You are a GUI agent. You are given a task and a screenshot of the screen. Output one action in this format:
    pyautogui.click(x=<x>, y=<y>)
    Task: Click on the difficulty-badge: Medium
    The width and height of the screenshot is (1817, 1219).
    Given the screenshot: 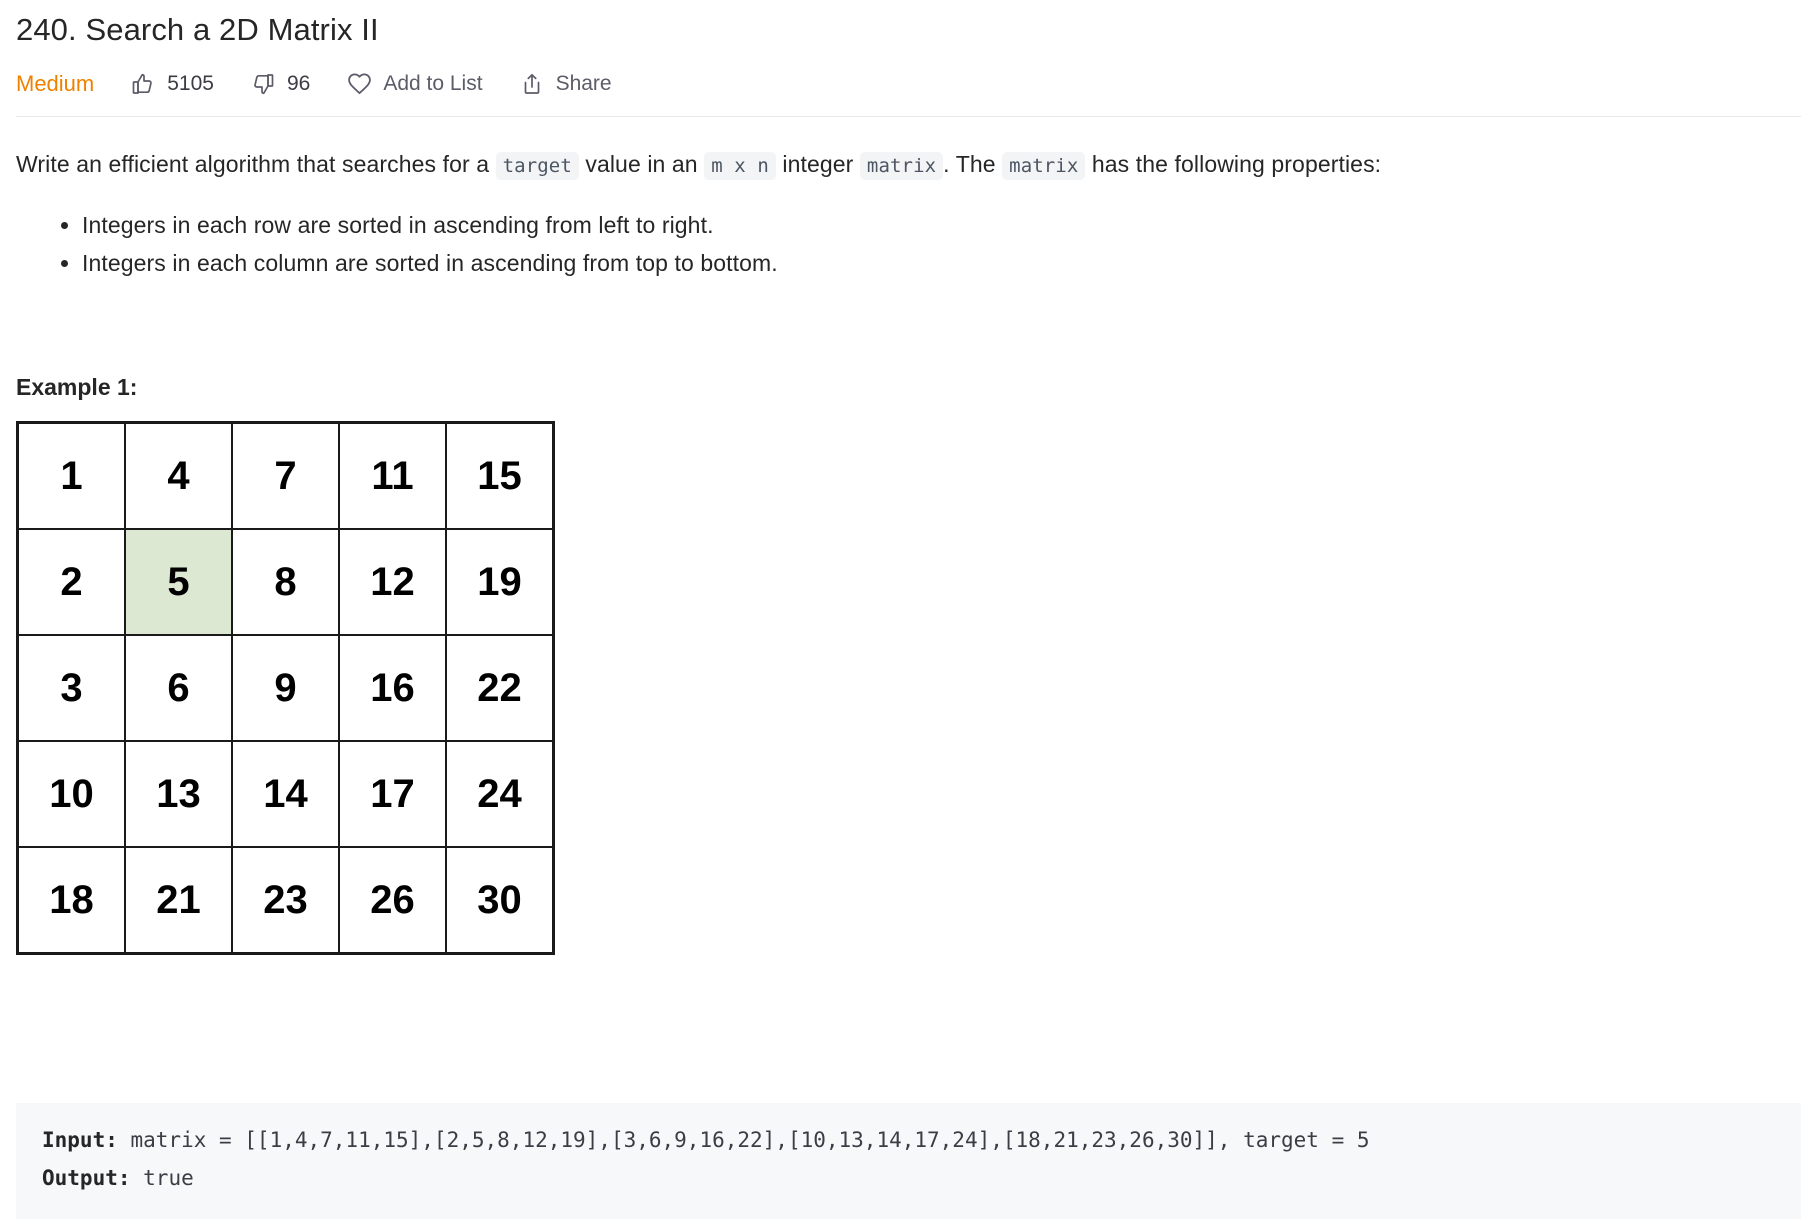 What is the action you would take?
    pyautogui.click(x=55, y=83)
    